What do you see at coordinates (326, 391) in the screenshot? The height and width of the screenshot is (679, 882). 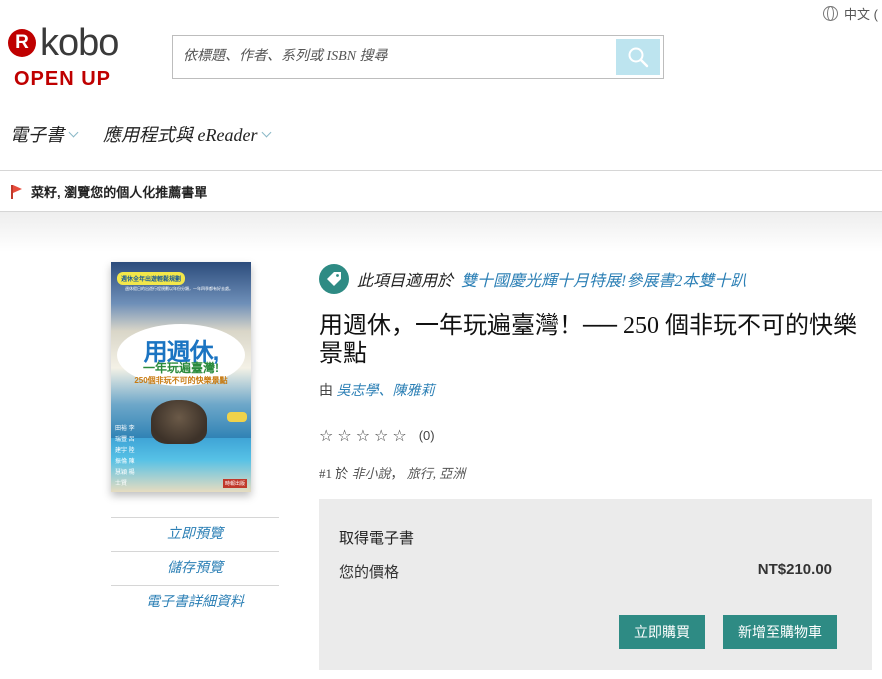 I see `author-prefix: 由` at bounding box center [326, 391].